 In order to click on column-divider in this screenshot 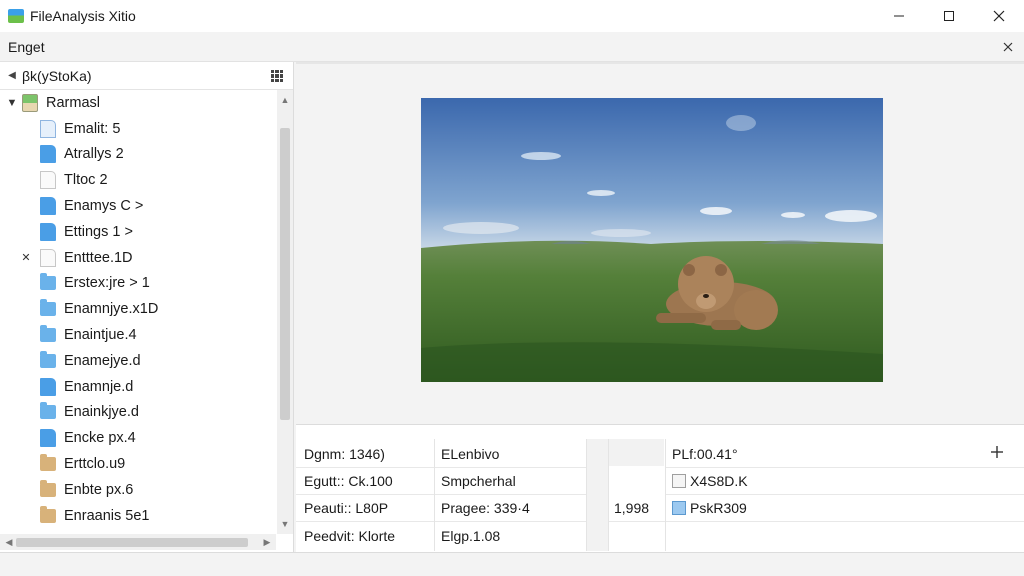, I will do `click(586, 495)`.